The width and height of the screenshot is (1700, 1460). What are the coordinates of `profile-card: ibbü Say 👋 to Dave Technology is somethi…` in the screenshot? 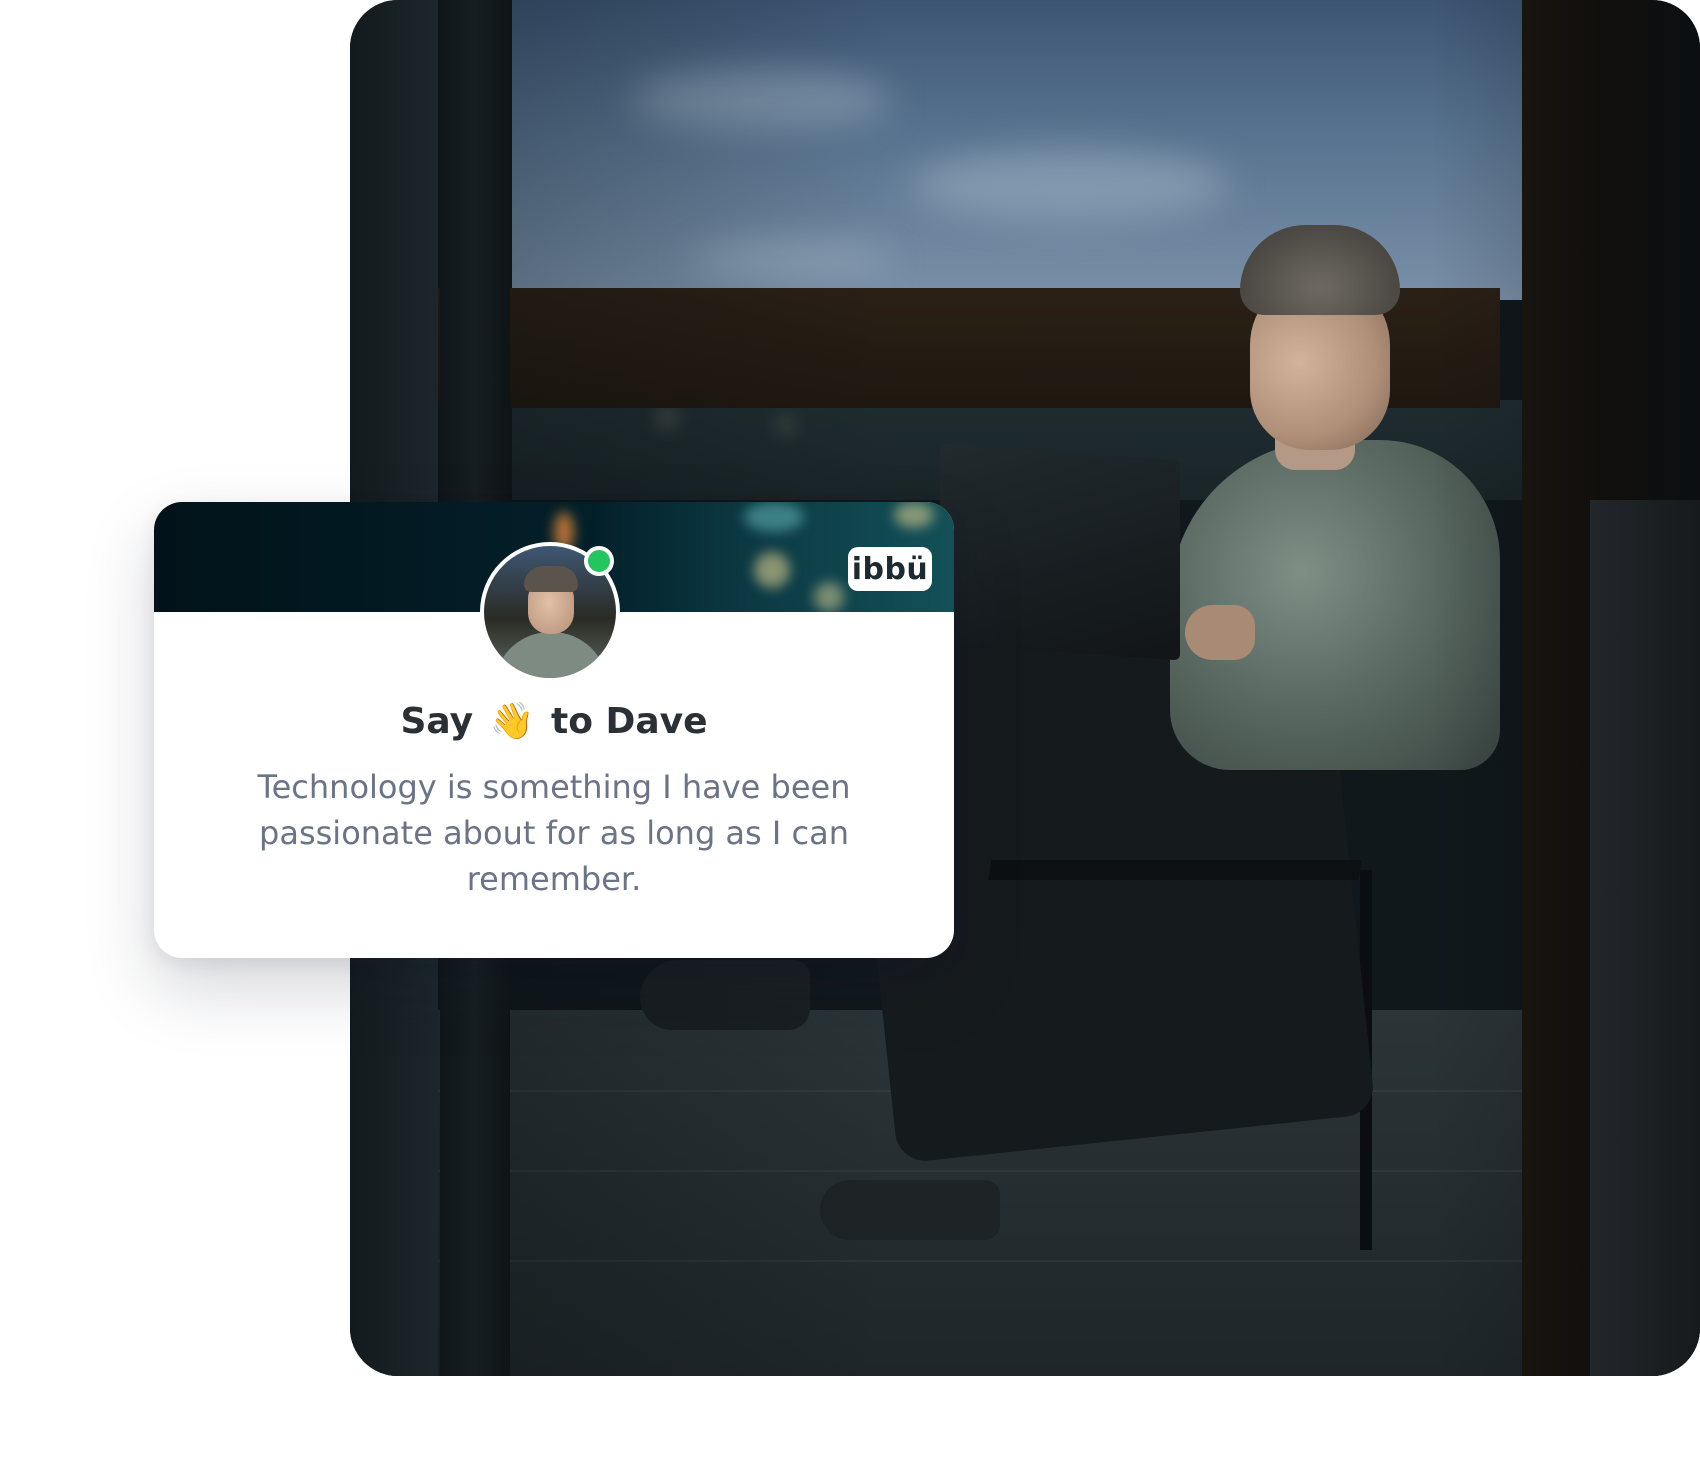 It's located at (554, 730).